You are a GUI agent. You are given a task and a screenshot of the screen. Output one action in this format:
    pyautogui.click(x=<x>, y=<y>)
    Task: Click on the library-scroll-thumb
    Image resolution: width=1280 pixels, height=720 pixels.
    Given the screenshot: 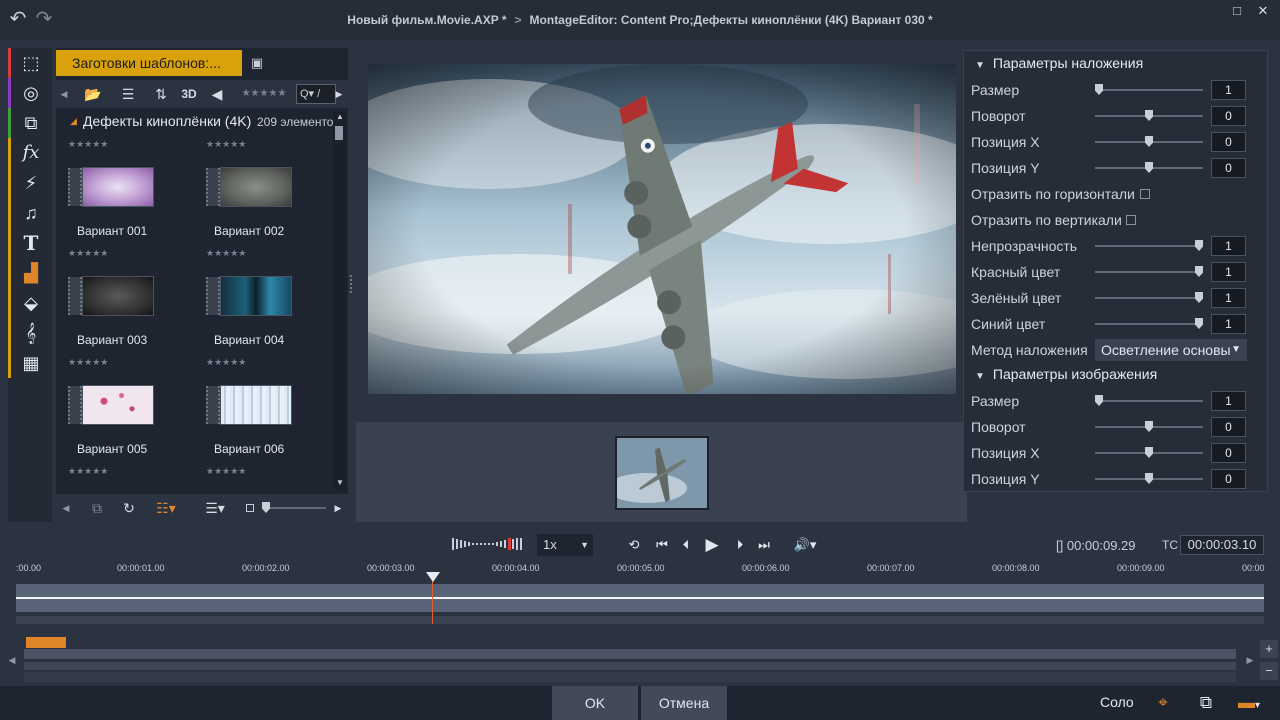 What is the action you would take?
    pyautogui.click(x=339, y=133)
    